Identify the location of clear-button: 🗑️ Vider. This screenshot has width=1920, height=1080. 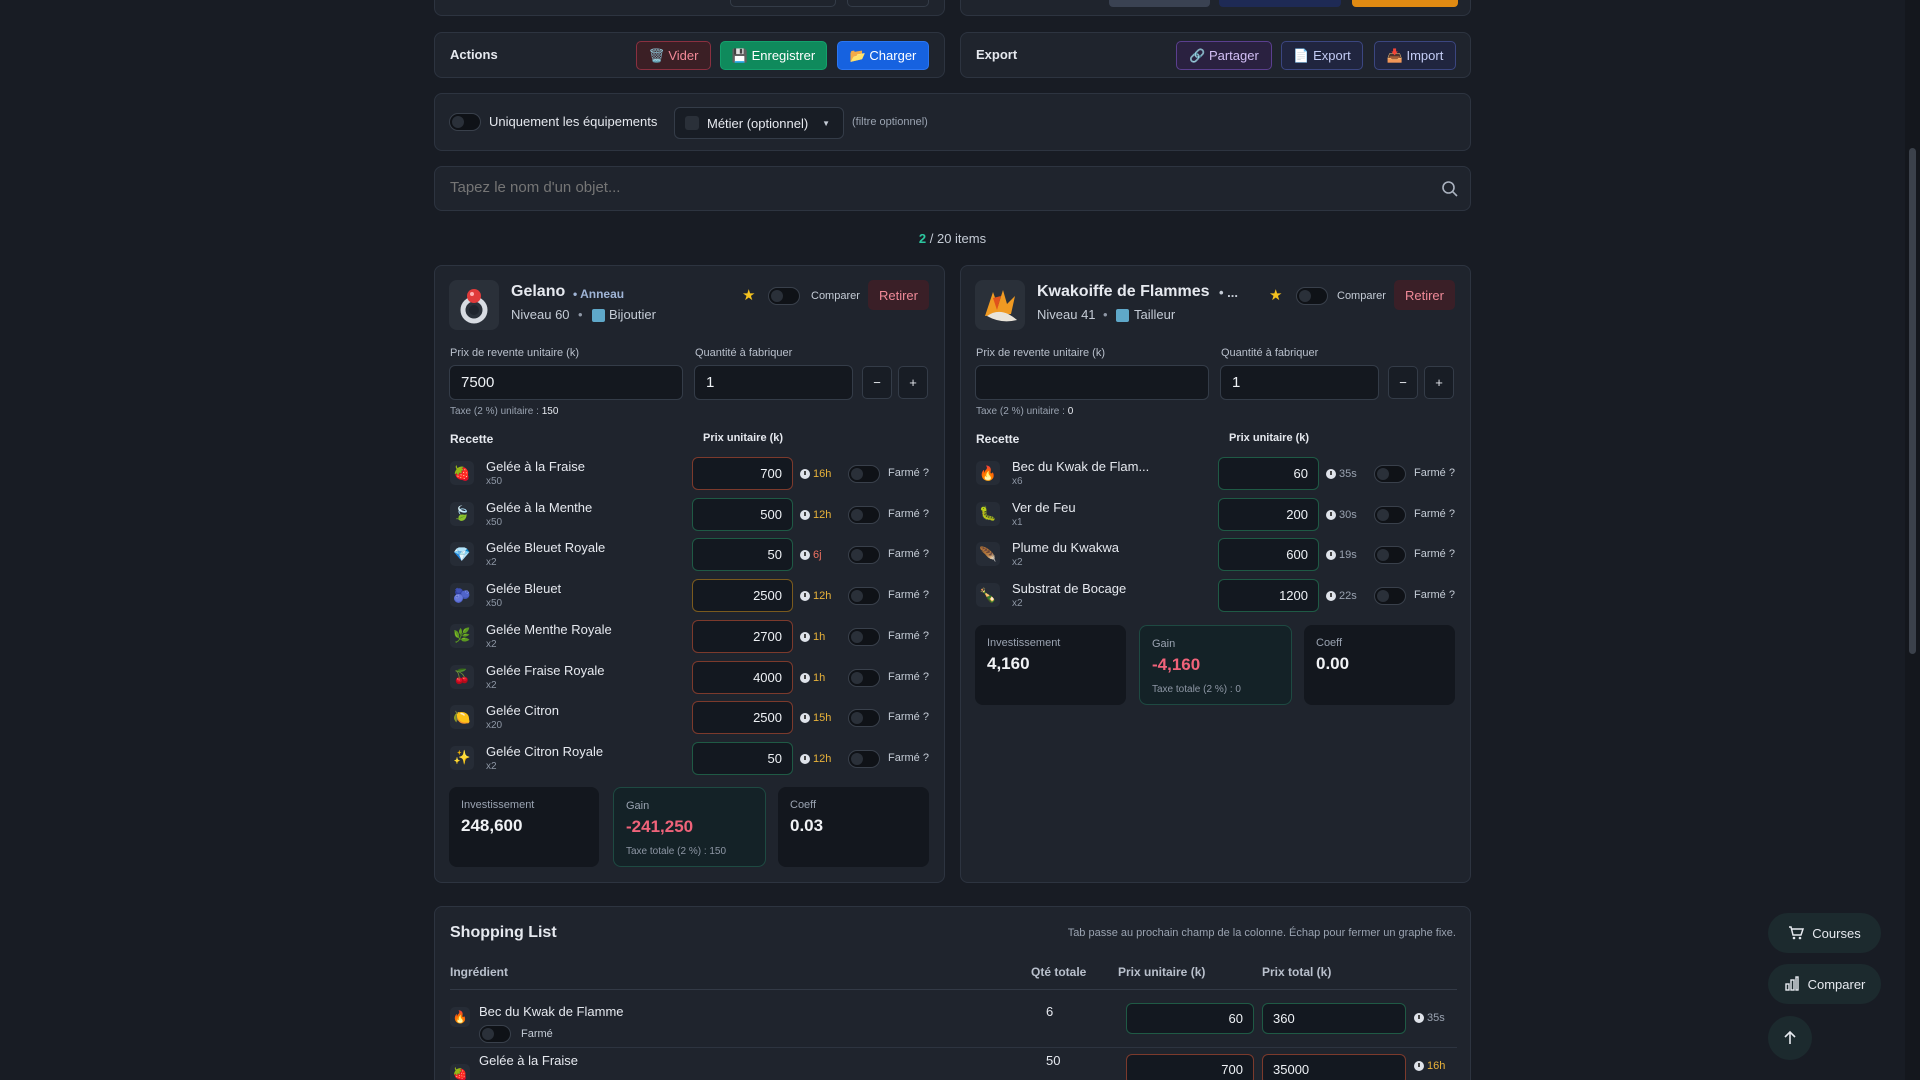
(673, 55).